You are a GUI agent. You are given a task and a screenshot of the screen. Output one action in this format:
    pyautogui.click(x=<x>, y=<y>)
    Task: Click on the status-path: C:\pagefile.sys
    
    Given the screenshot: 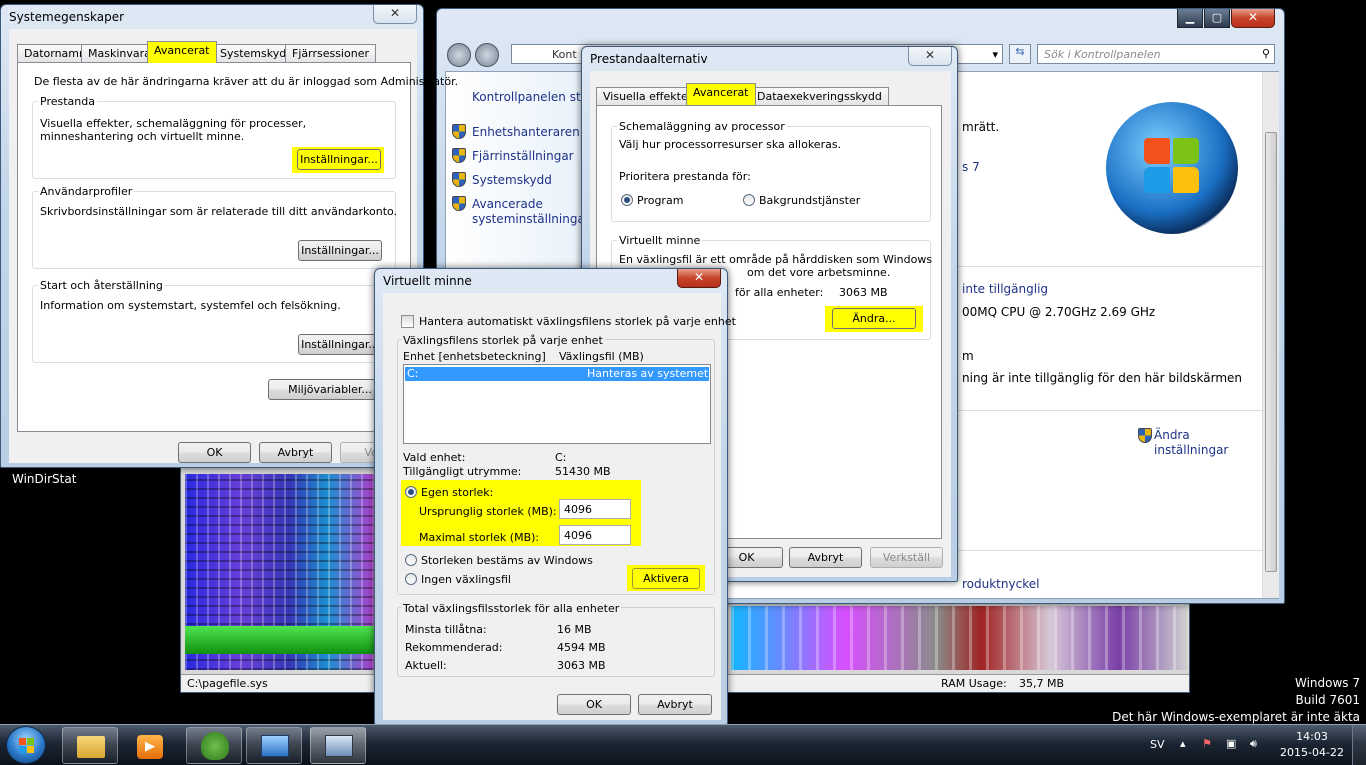 What is the action you would take?
    pyautogui.click(x=227, y=683)
    